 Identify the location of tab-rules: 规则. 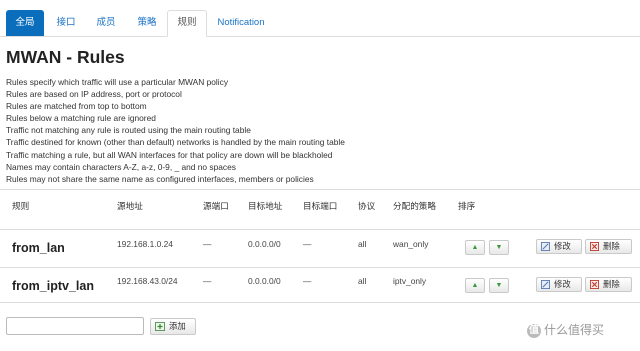
(187, 23).